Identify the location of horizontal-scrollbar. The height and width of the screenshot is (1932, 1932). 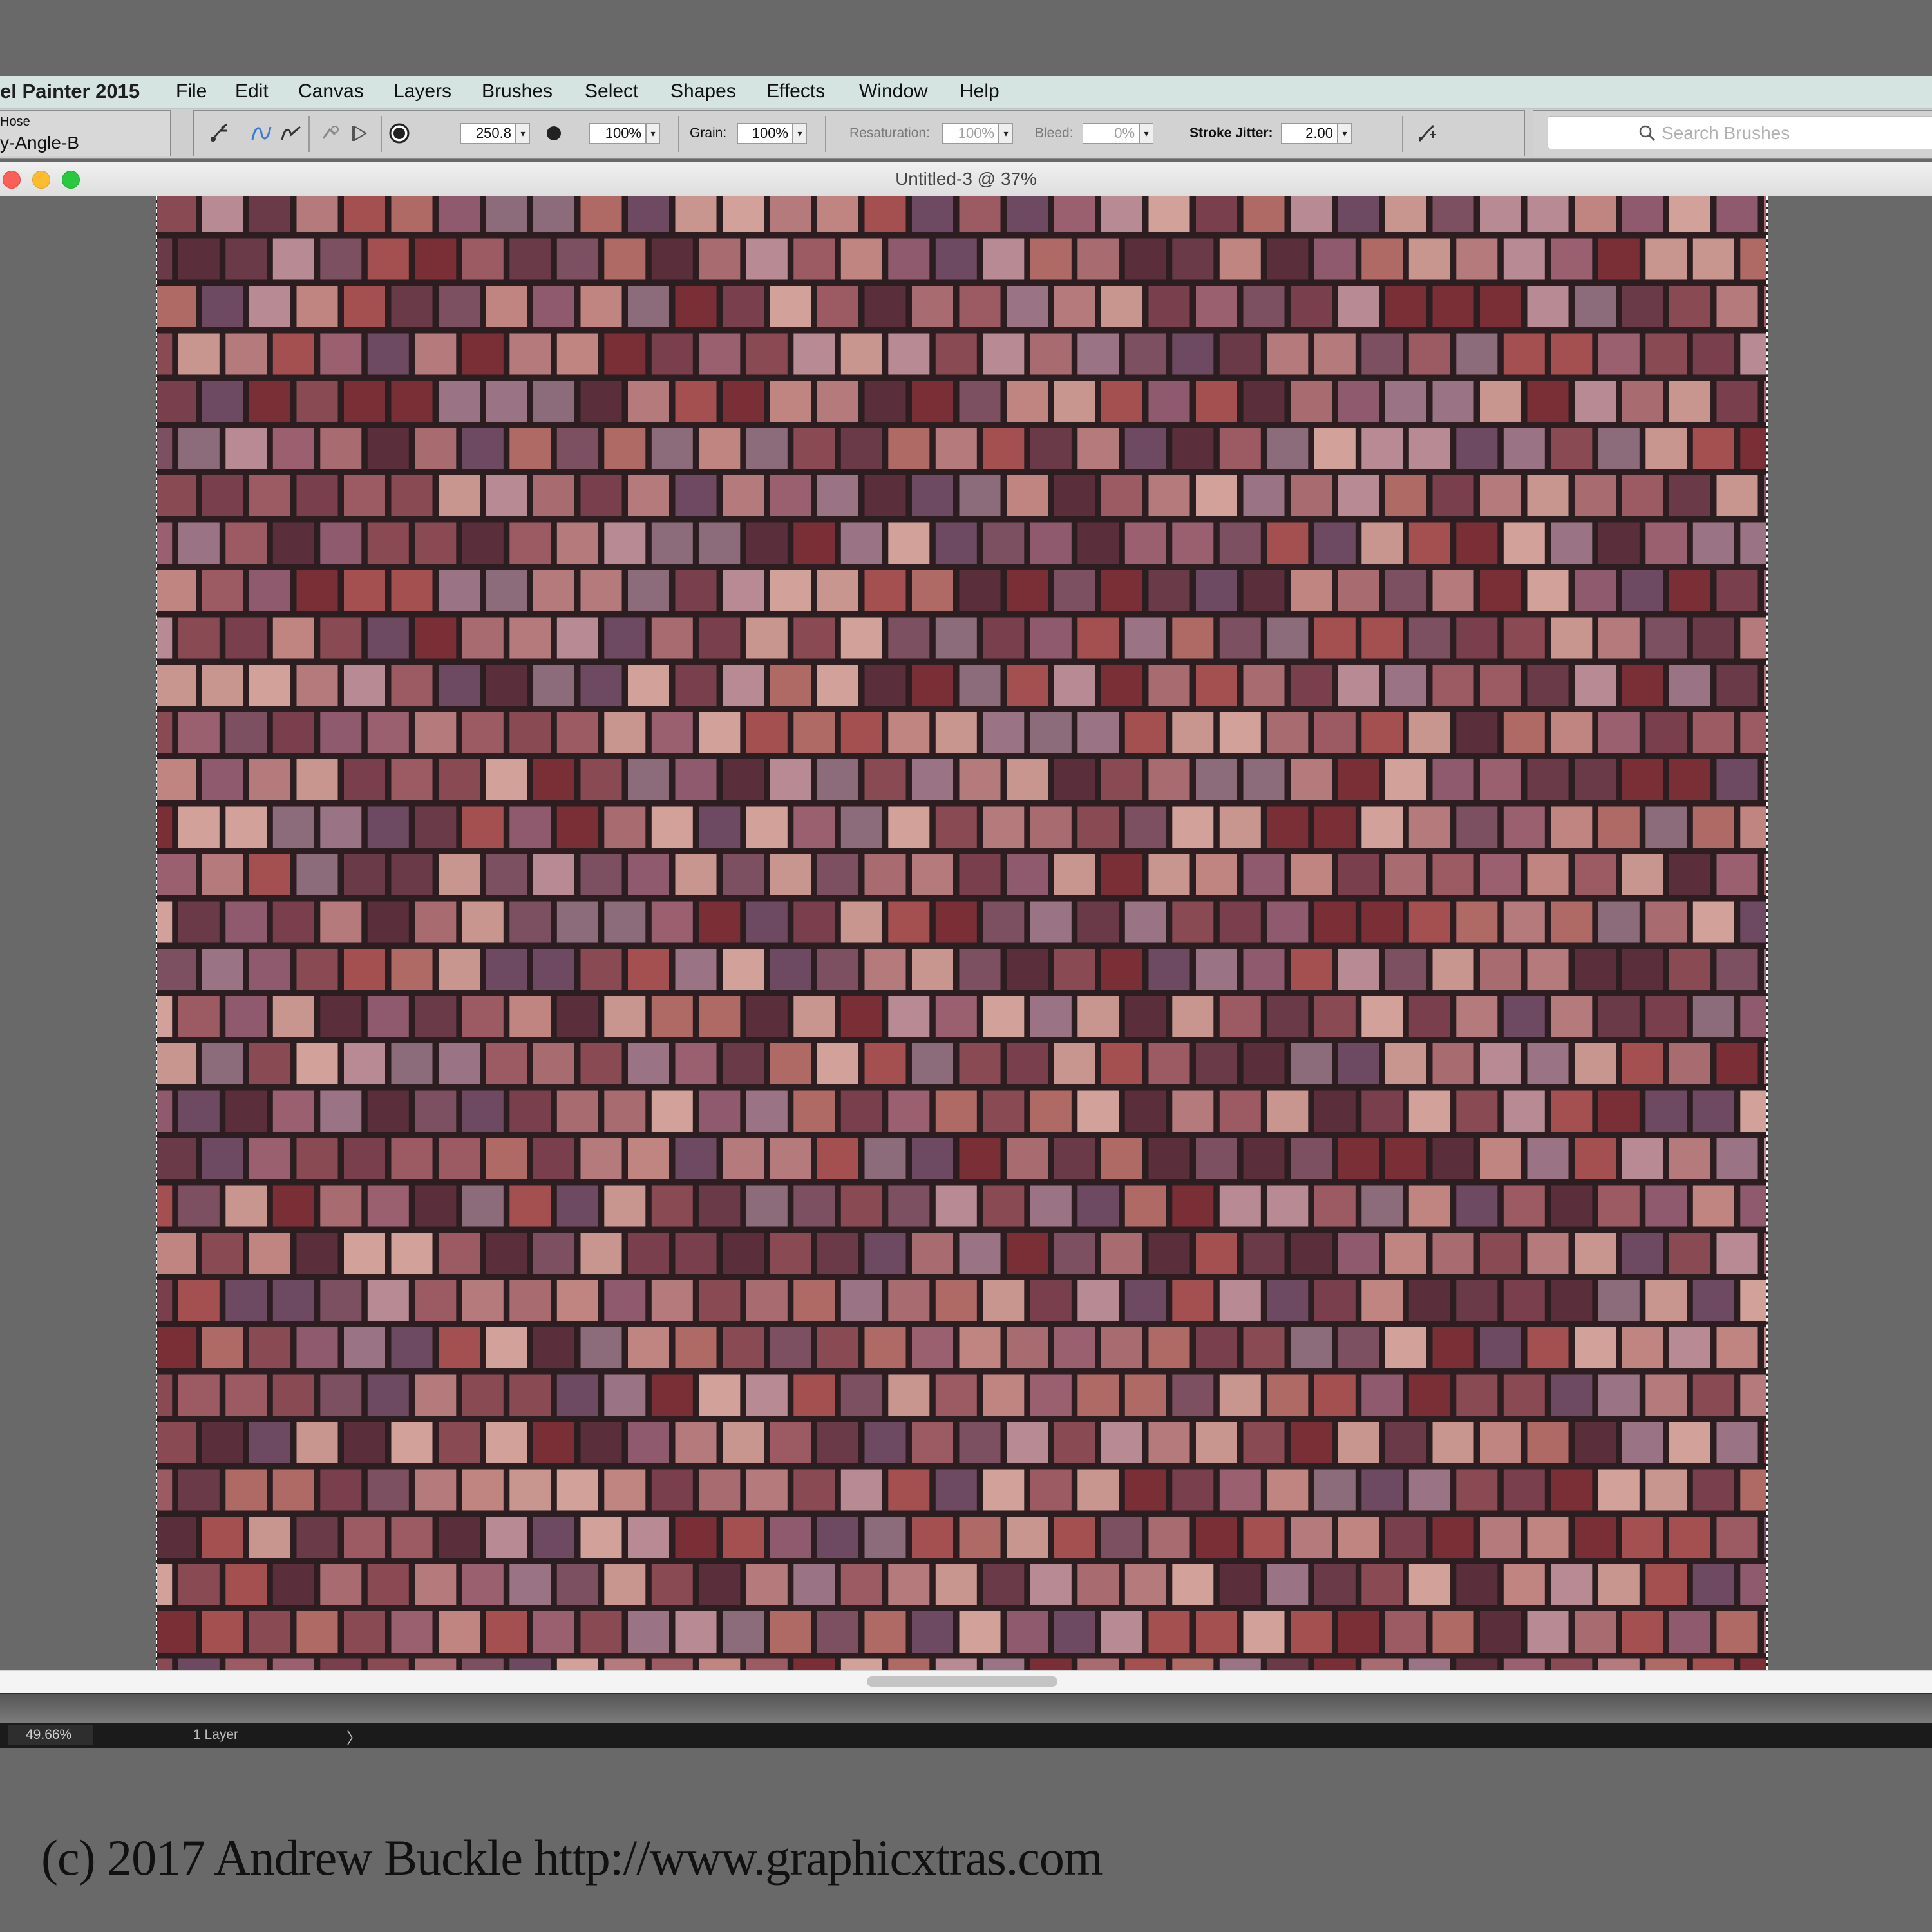
(966, 1682).